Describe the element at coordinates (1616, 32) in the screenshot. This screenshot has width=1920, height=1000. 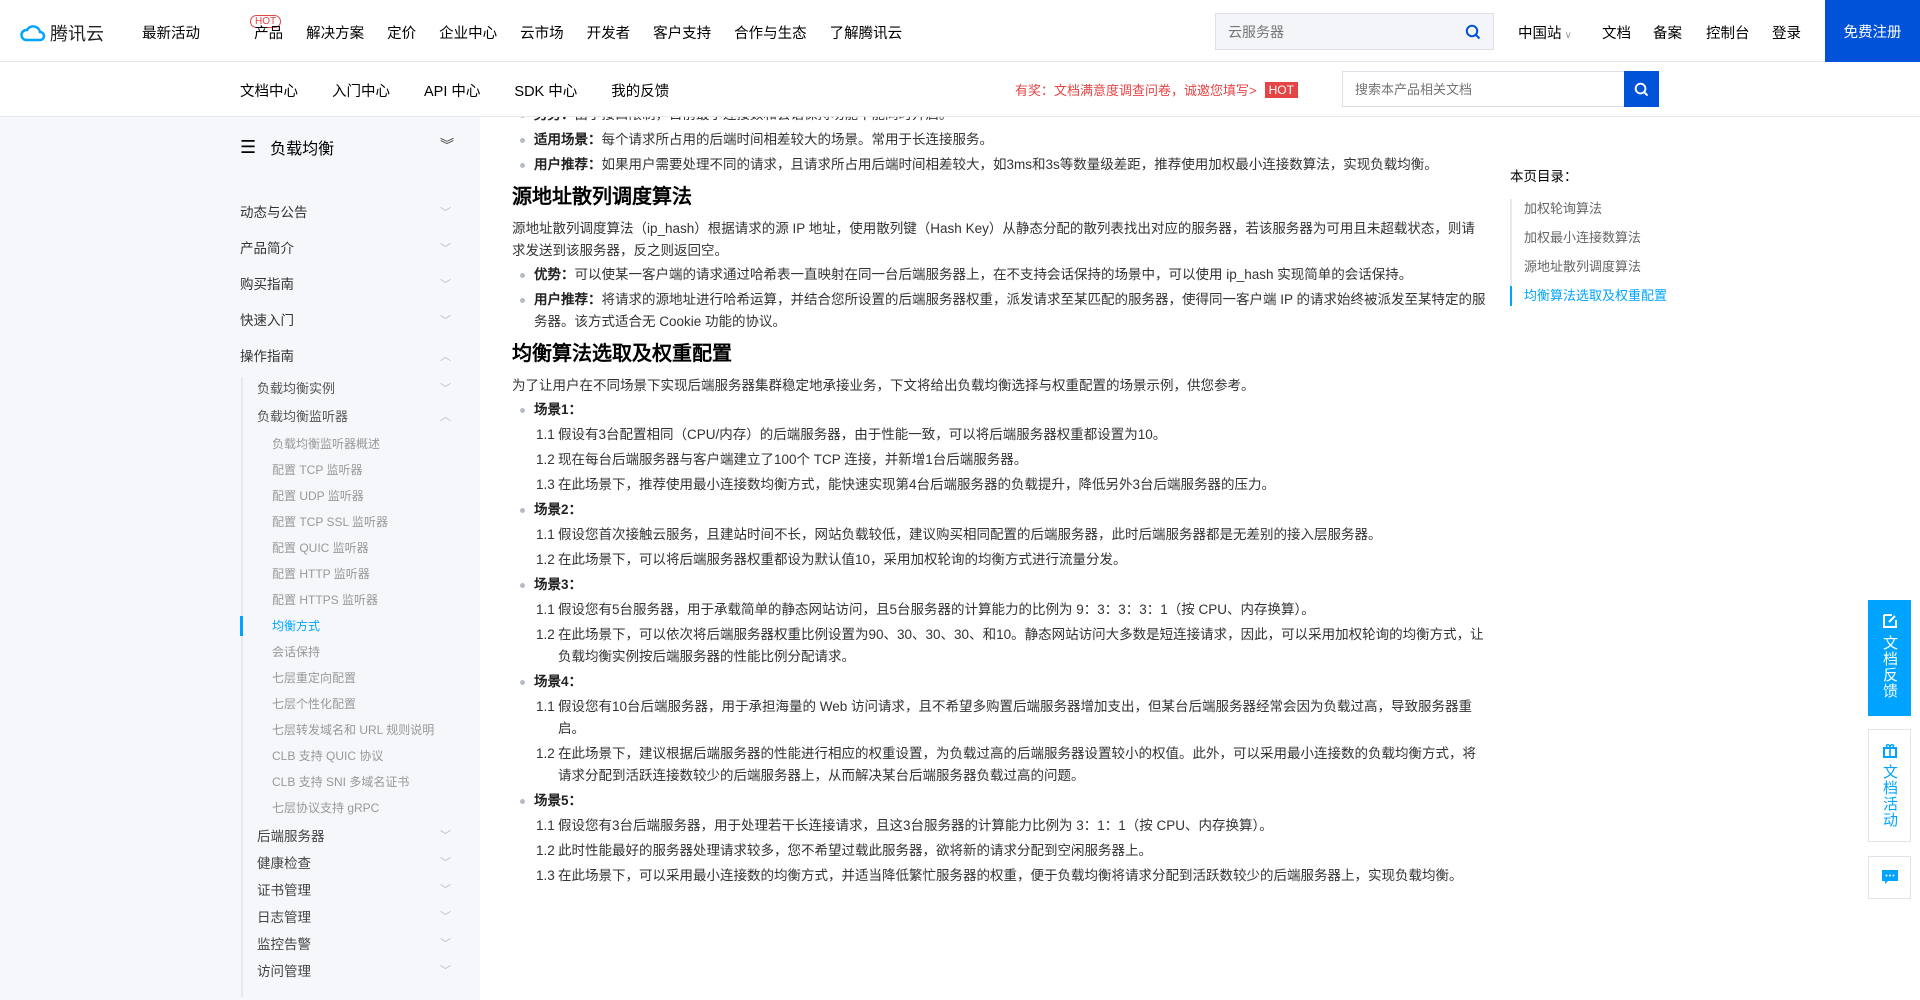
I see `link-docs: 文档` at that location.